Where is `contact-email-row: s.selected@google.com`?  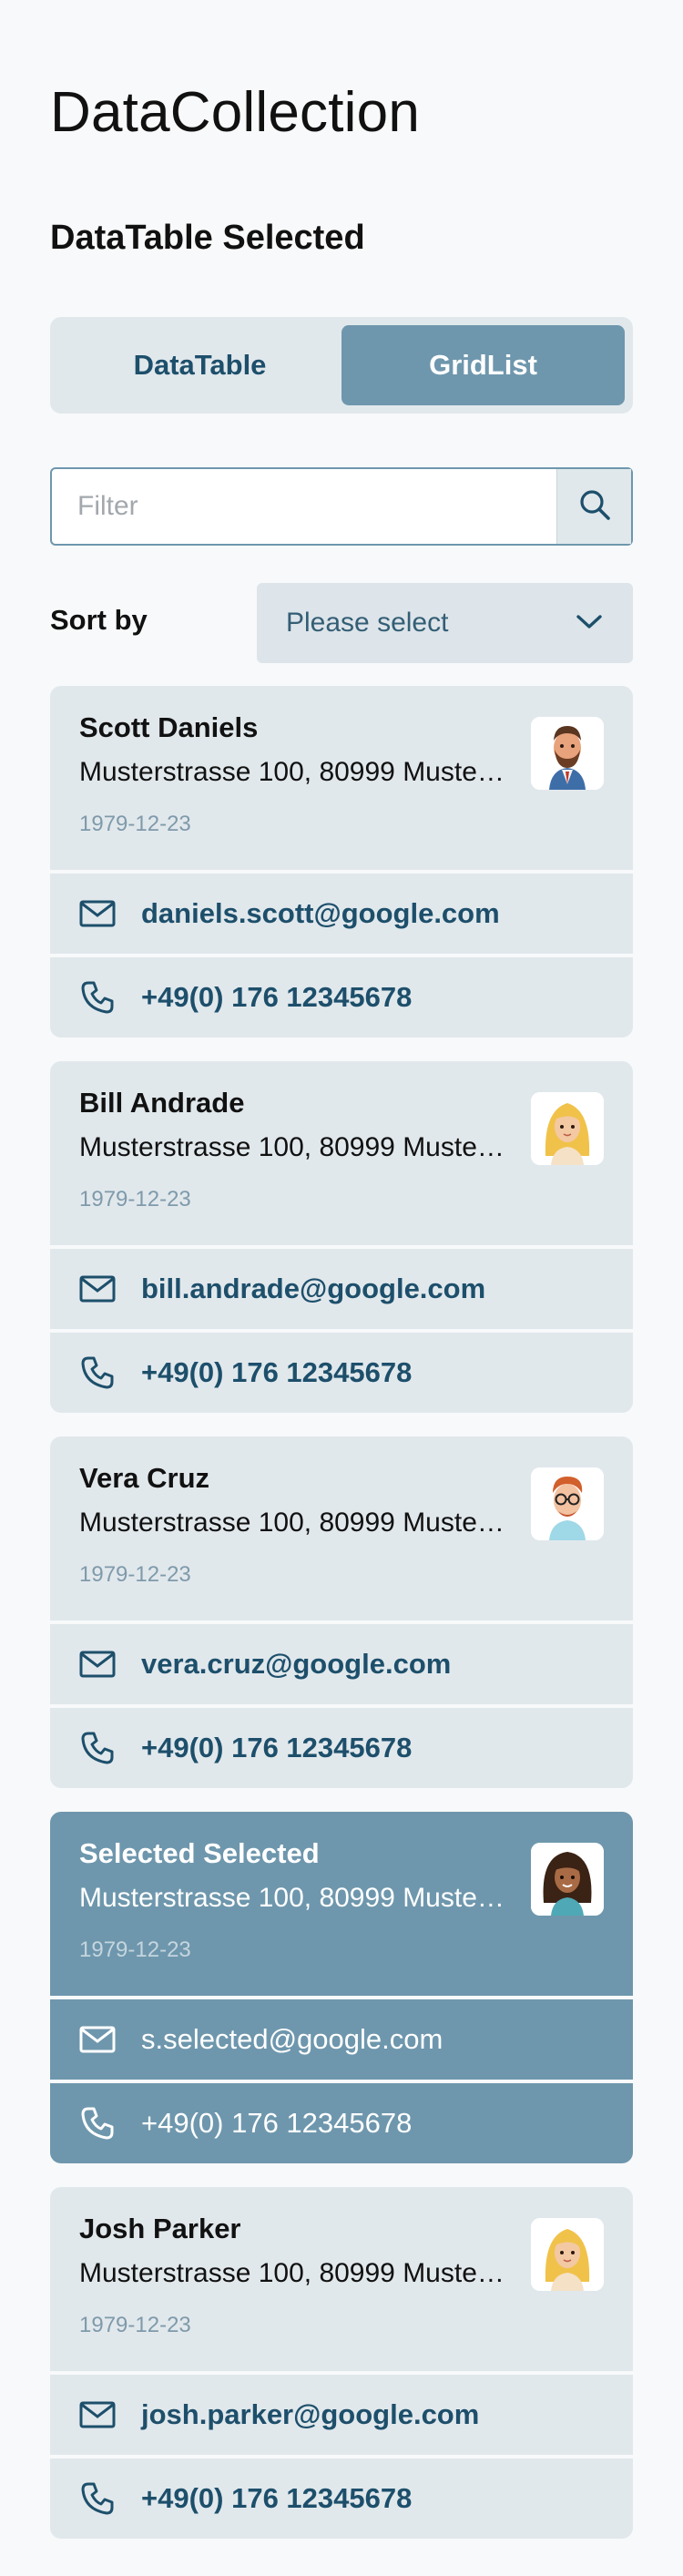
contact-email-row: s.selected@google.com is located at coordinates (341, 2039).